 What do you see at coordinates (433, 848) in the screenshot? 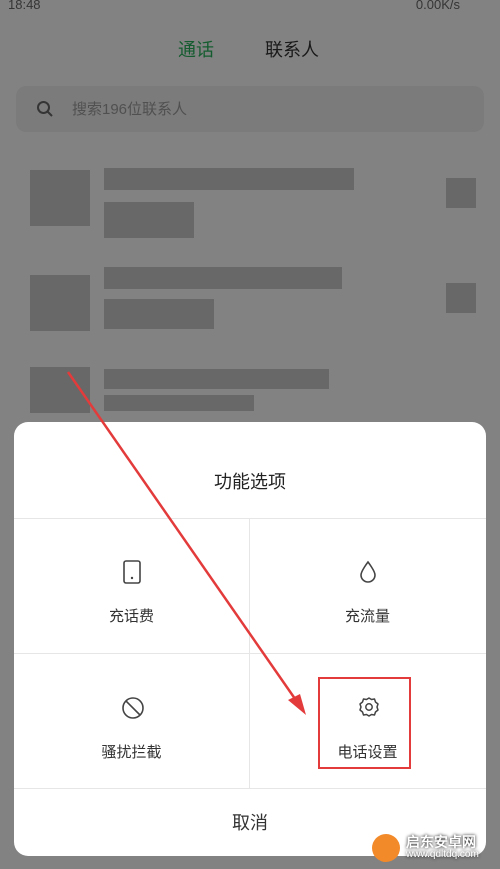
I see `watermark: 启东安卓网 www.qdltdq.com` at bounding box center [433, 848].